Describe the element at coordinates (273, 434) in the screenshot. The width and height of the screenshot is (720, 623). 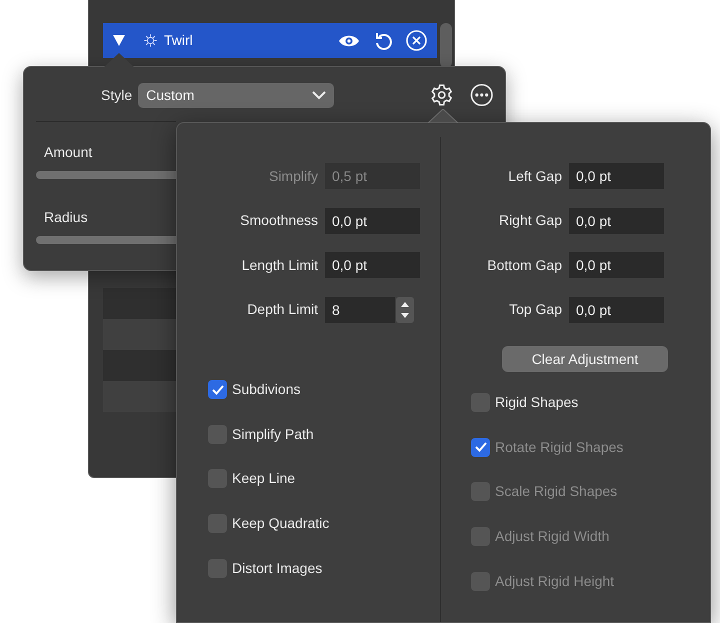
I see `checkbox-label: Simplify Path` at that location.